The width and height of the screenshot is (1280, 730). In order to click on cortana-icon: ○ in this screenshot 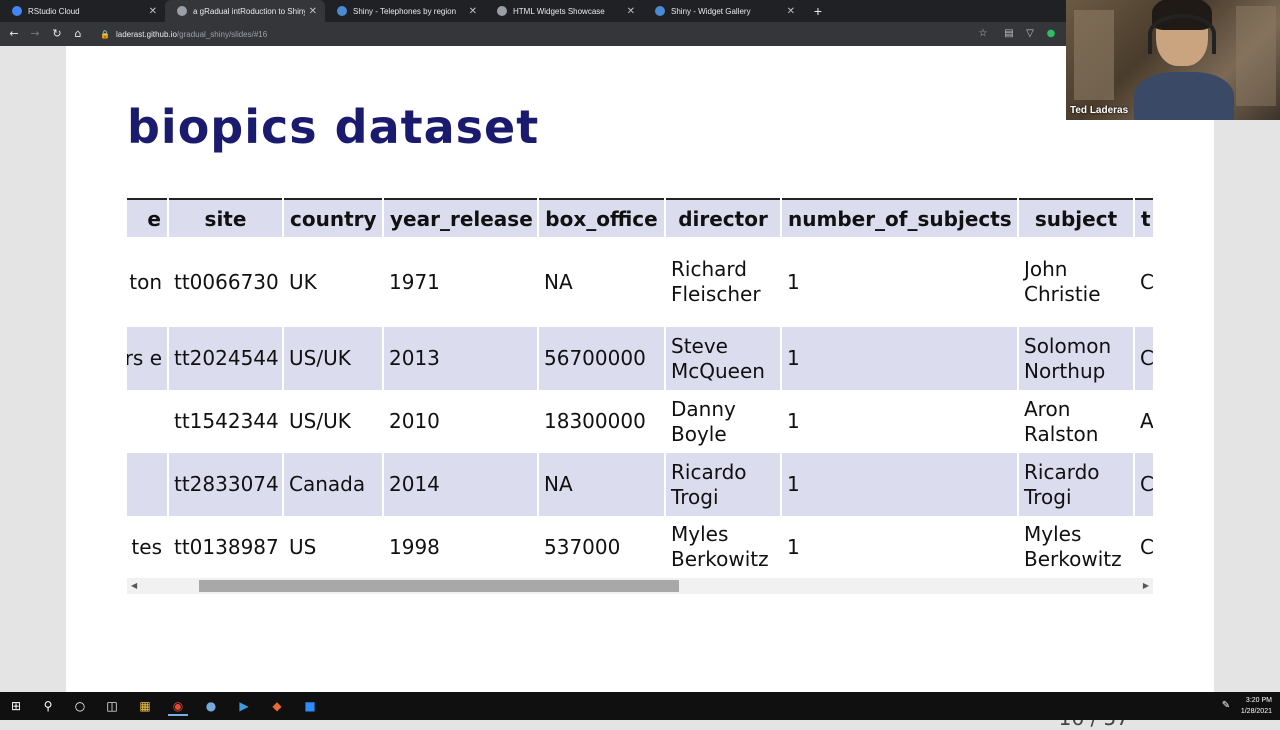, I will do `click(80, 706)`.